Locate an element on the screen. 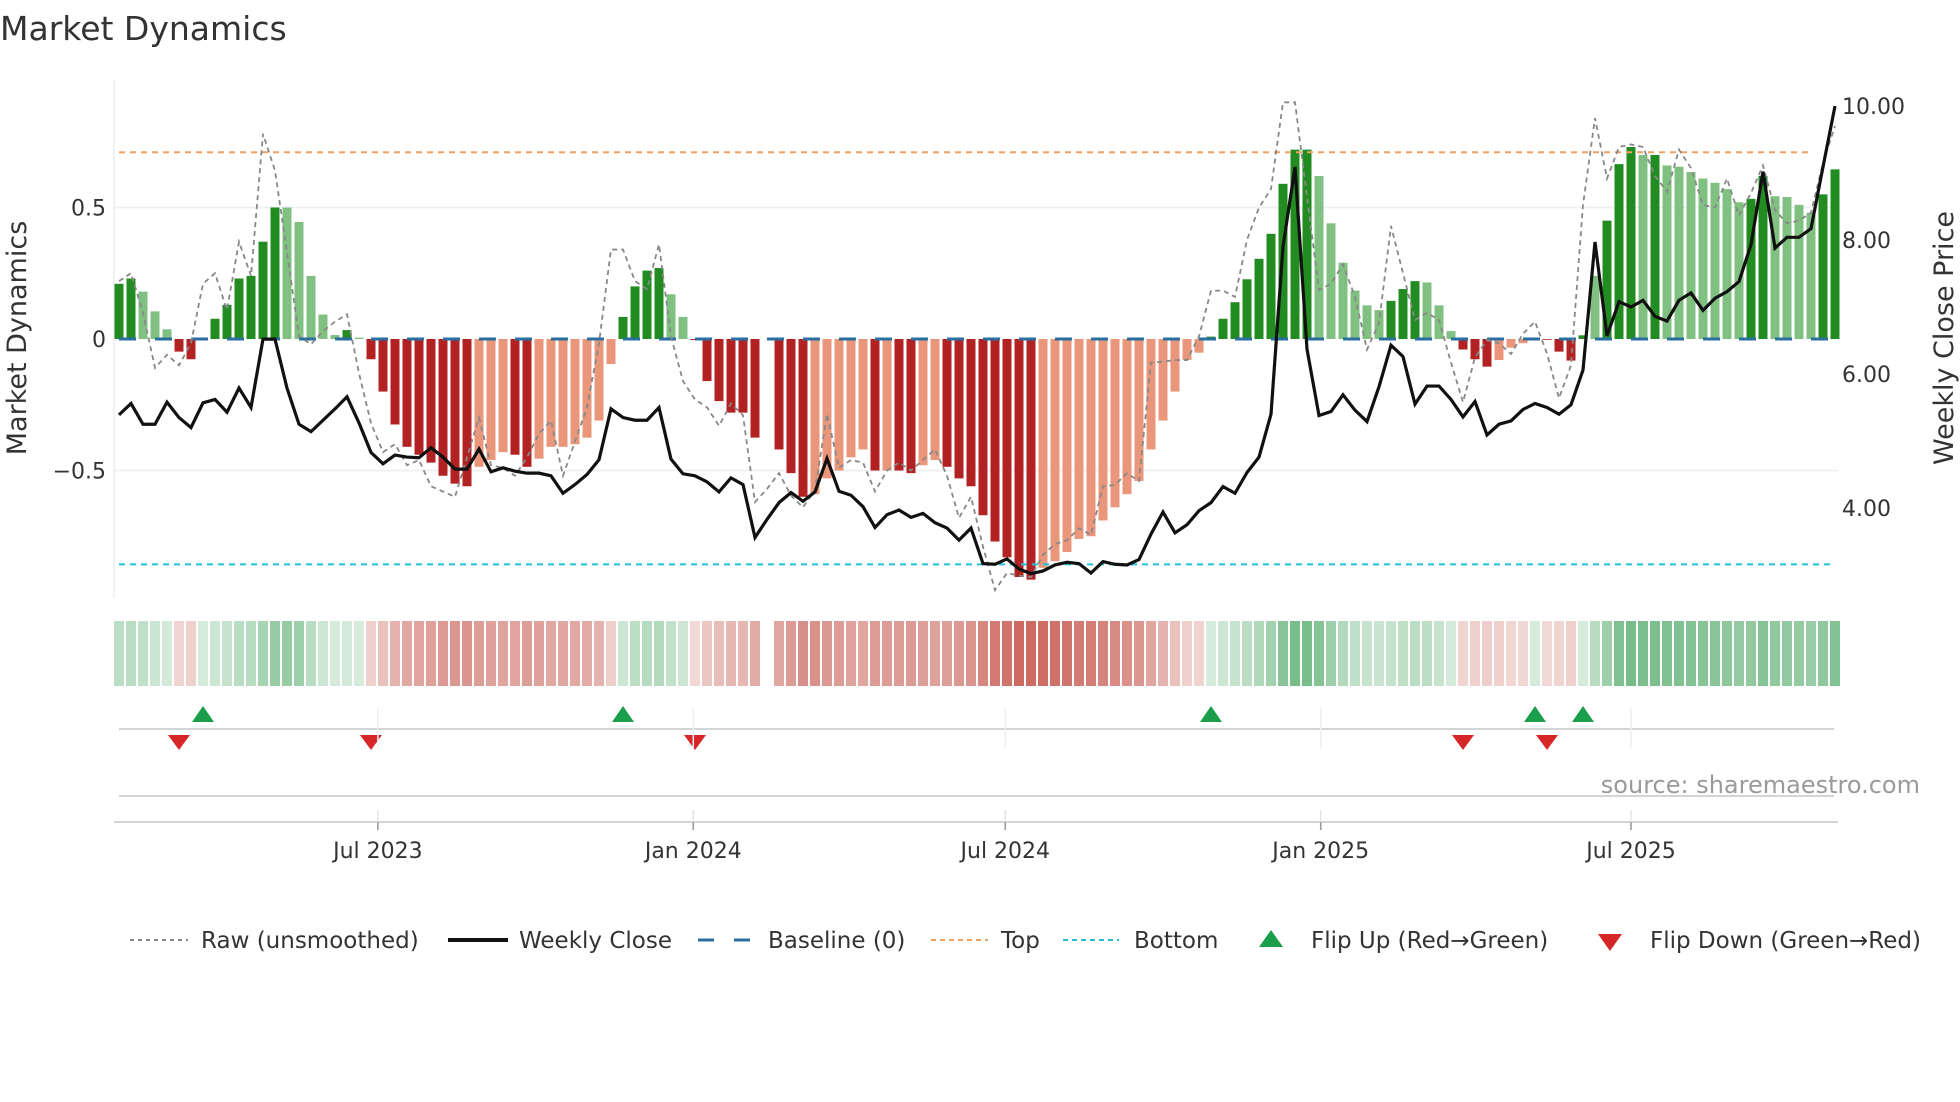 The image size is (1960, 1102). right-tick-label: 10.00 is located at coordinates (1873, 107).